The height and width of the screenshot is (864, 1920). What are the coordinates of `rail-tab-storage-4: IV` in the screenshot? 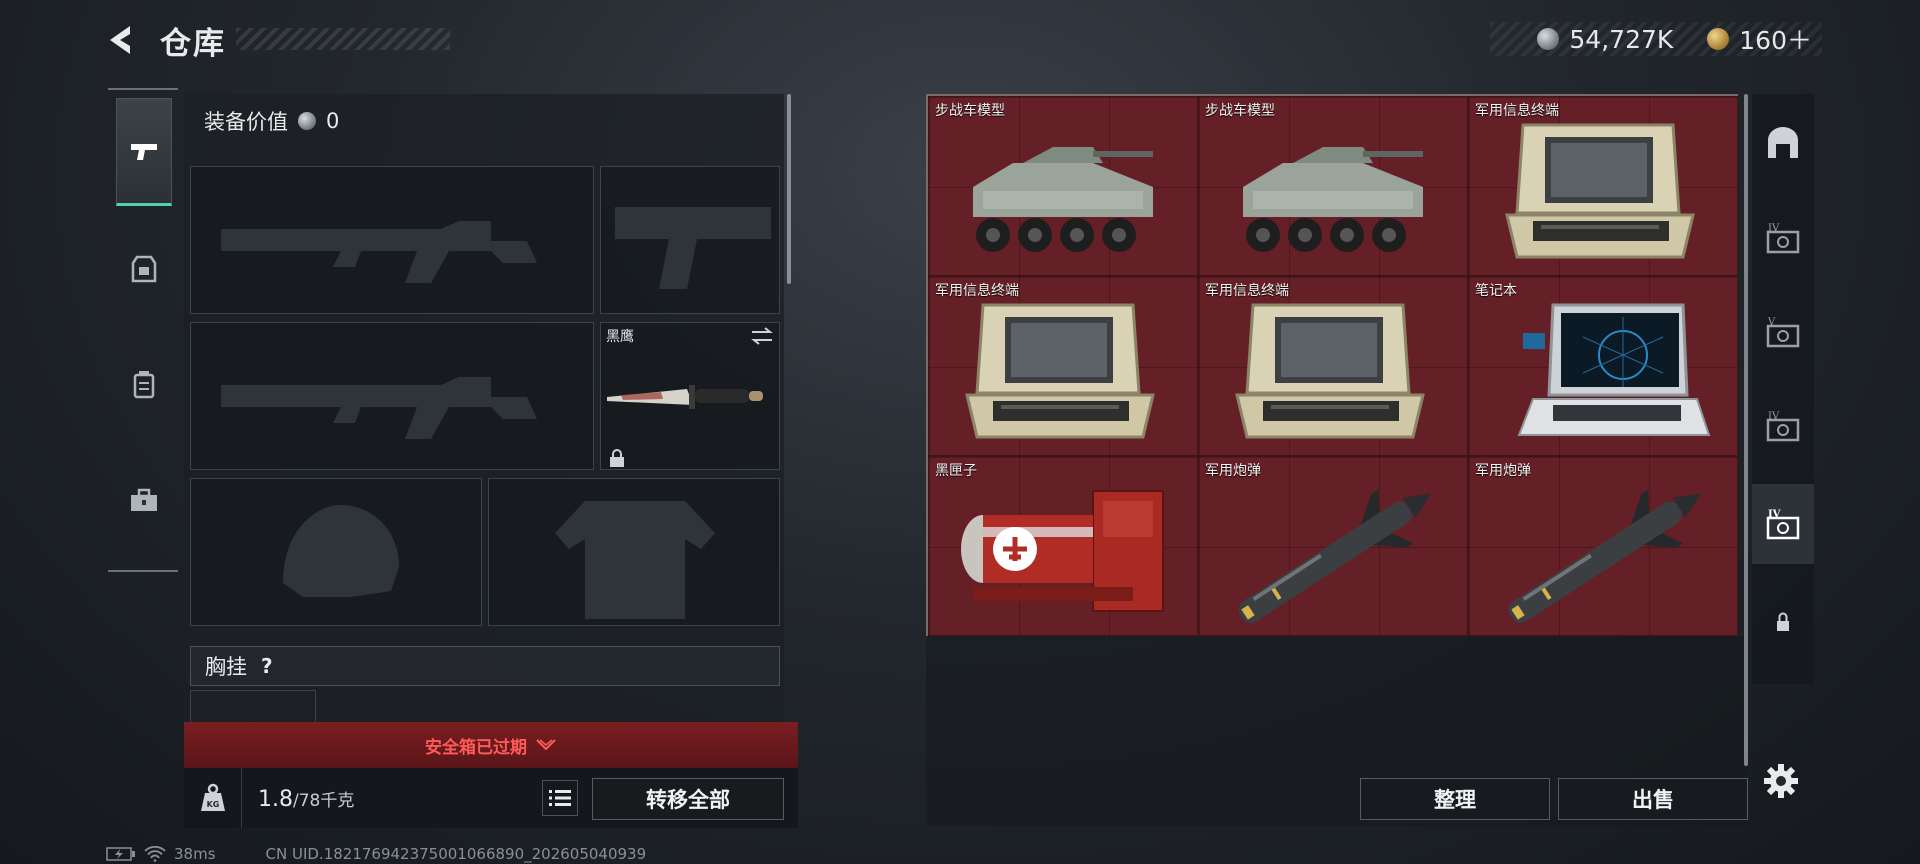 It's located at (1783, 524).